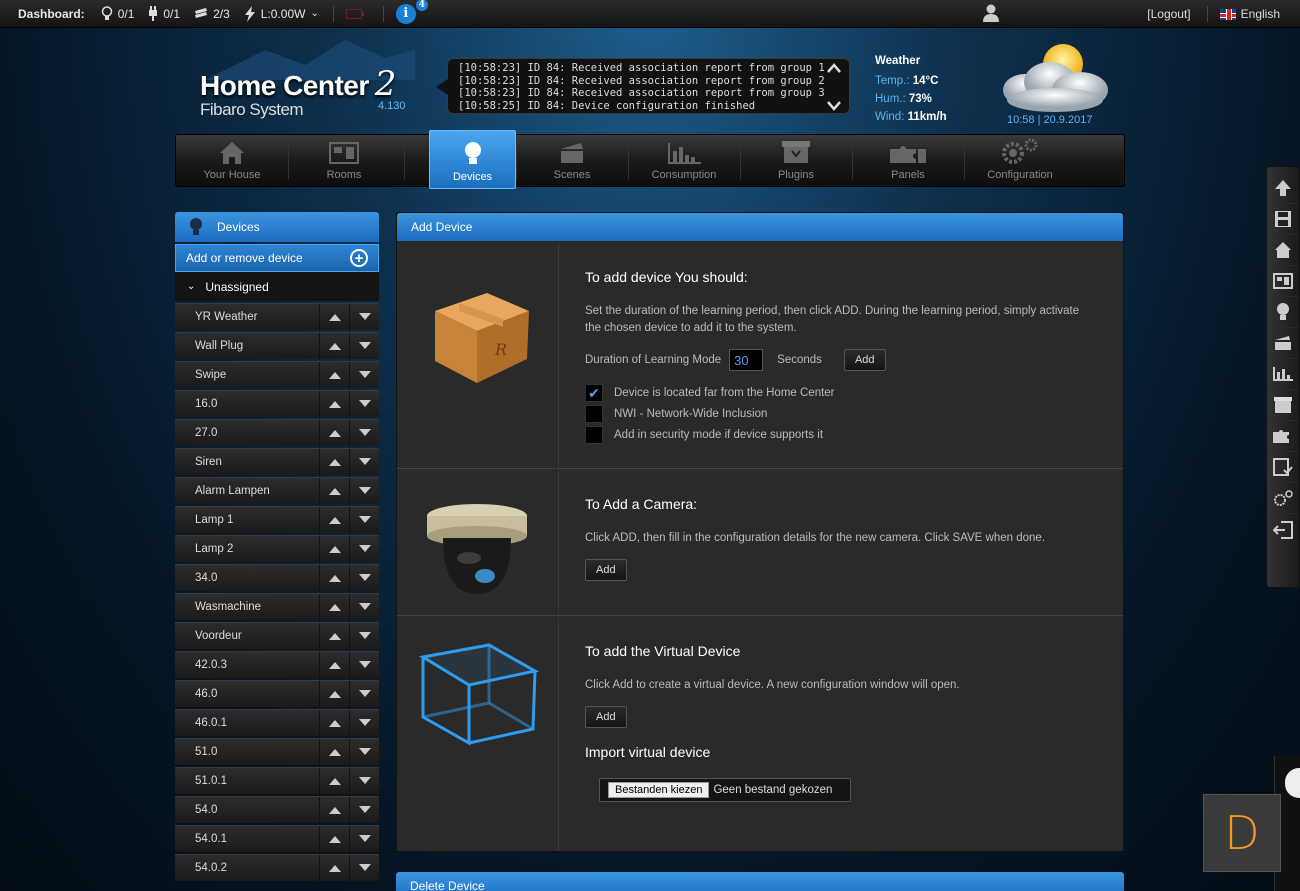 The height and width of the screenshot is (891, 1300). What do you see at coordinates (212, 14) in the screenshot?
I see `blinds-status: 2/3` at bounding box center [212, 14].